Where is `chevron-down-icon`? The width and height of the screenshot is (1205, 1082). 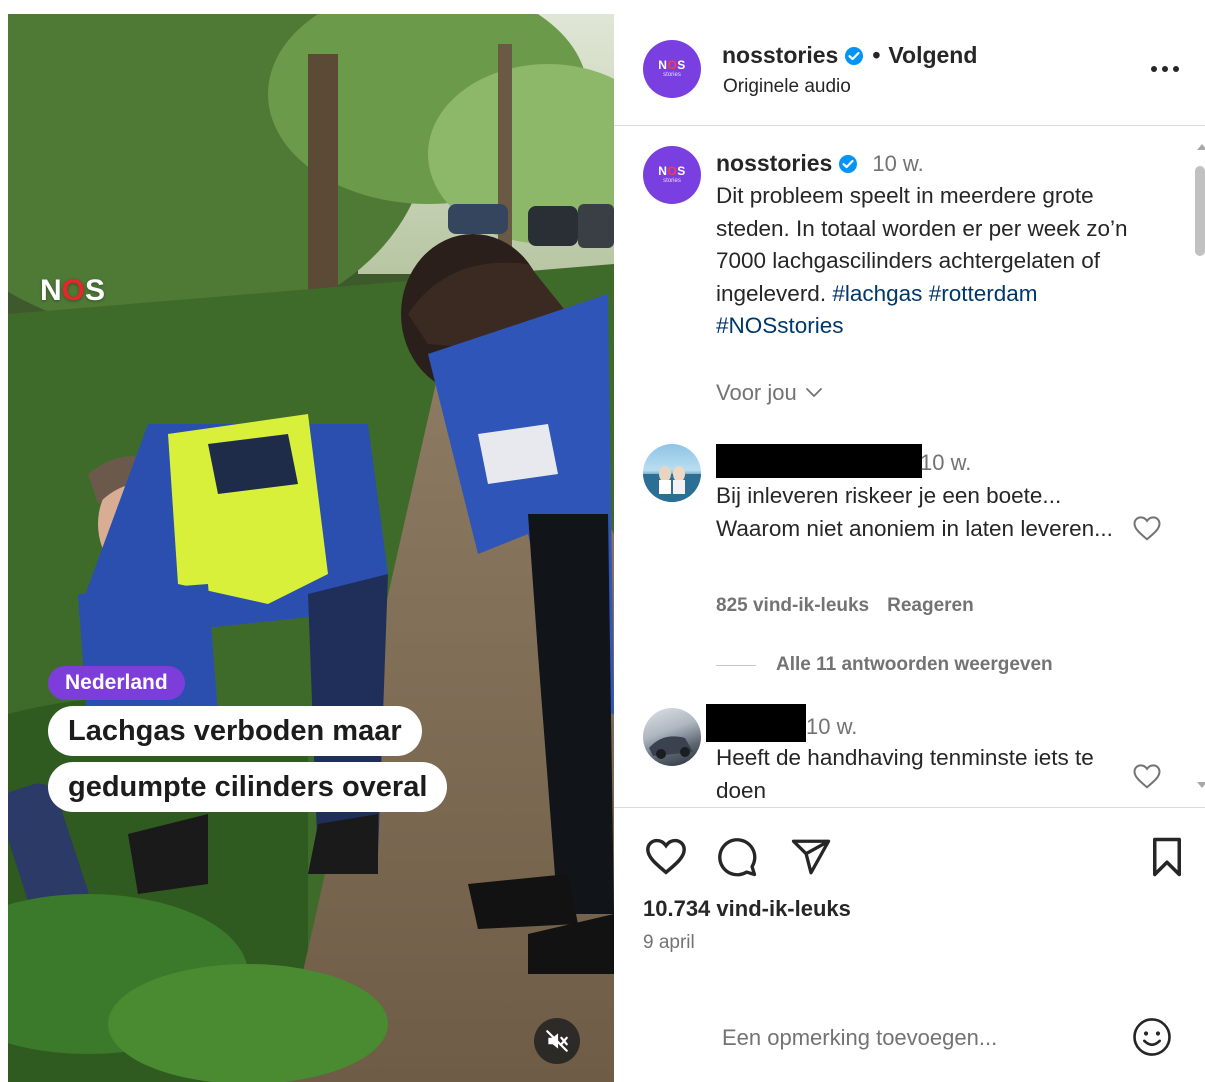 chevron-down-icon is located at coordinates (813, 393).